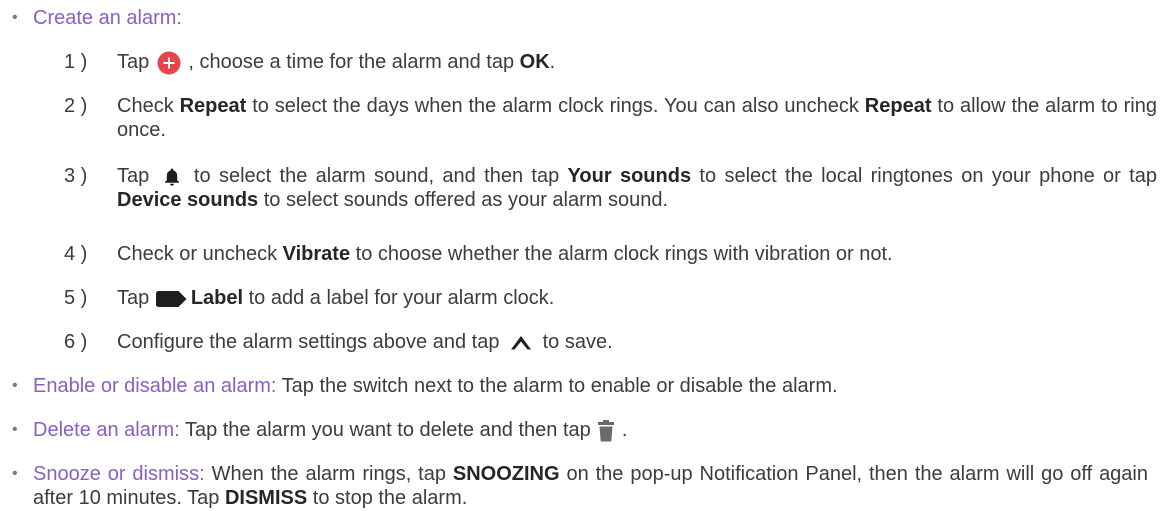 Image resolution: width=1160 pixels, height=511 pixels. What do you see at coordinates (629, 176) in the screenshot?
I see `bold-term: Your sounds` at bounding box center [629, 176].